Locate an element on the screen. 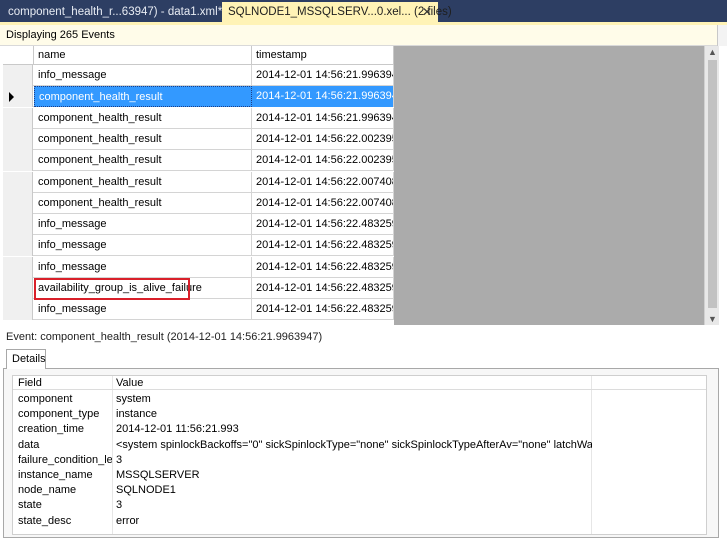 The image size is (727, 546). detail-field: state is located at coordinates (30, 505).